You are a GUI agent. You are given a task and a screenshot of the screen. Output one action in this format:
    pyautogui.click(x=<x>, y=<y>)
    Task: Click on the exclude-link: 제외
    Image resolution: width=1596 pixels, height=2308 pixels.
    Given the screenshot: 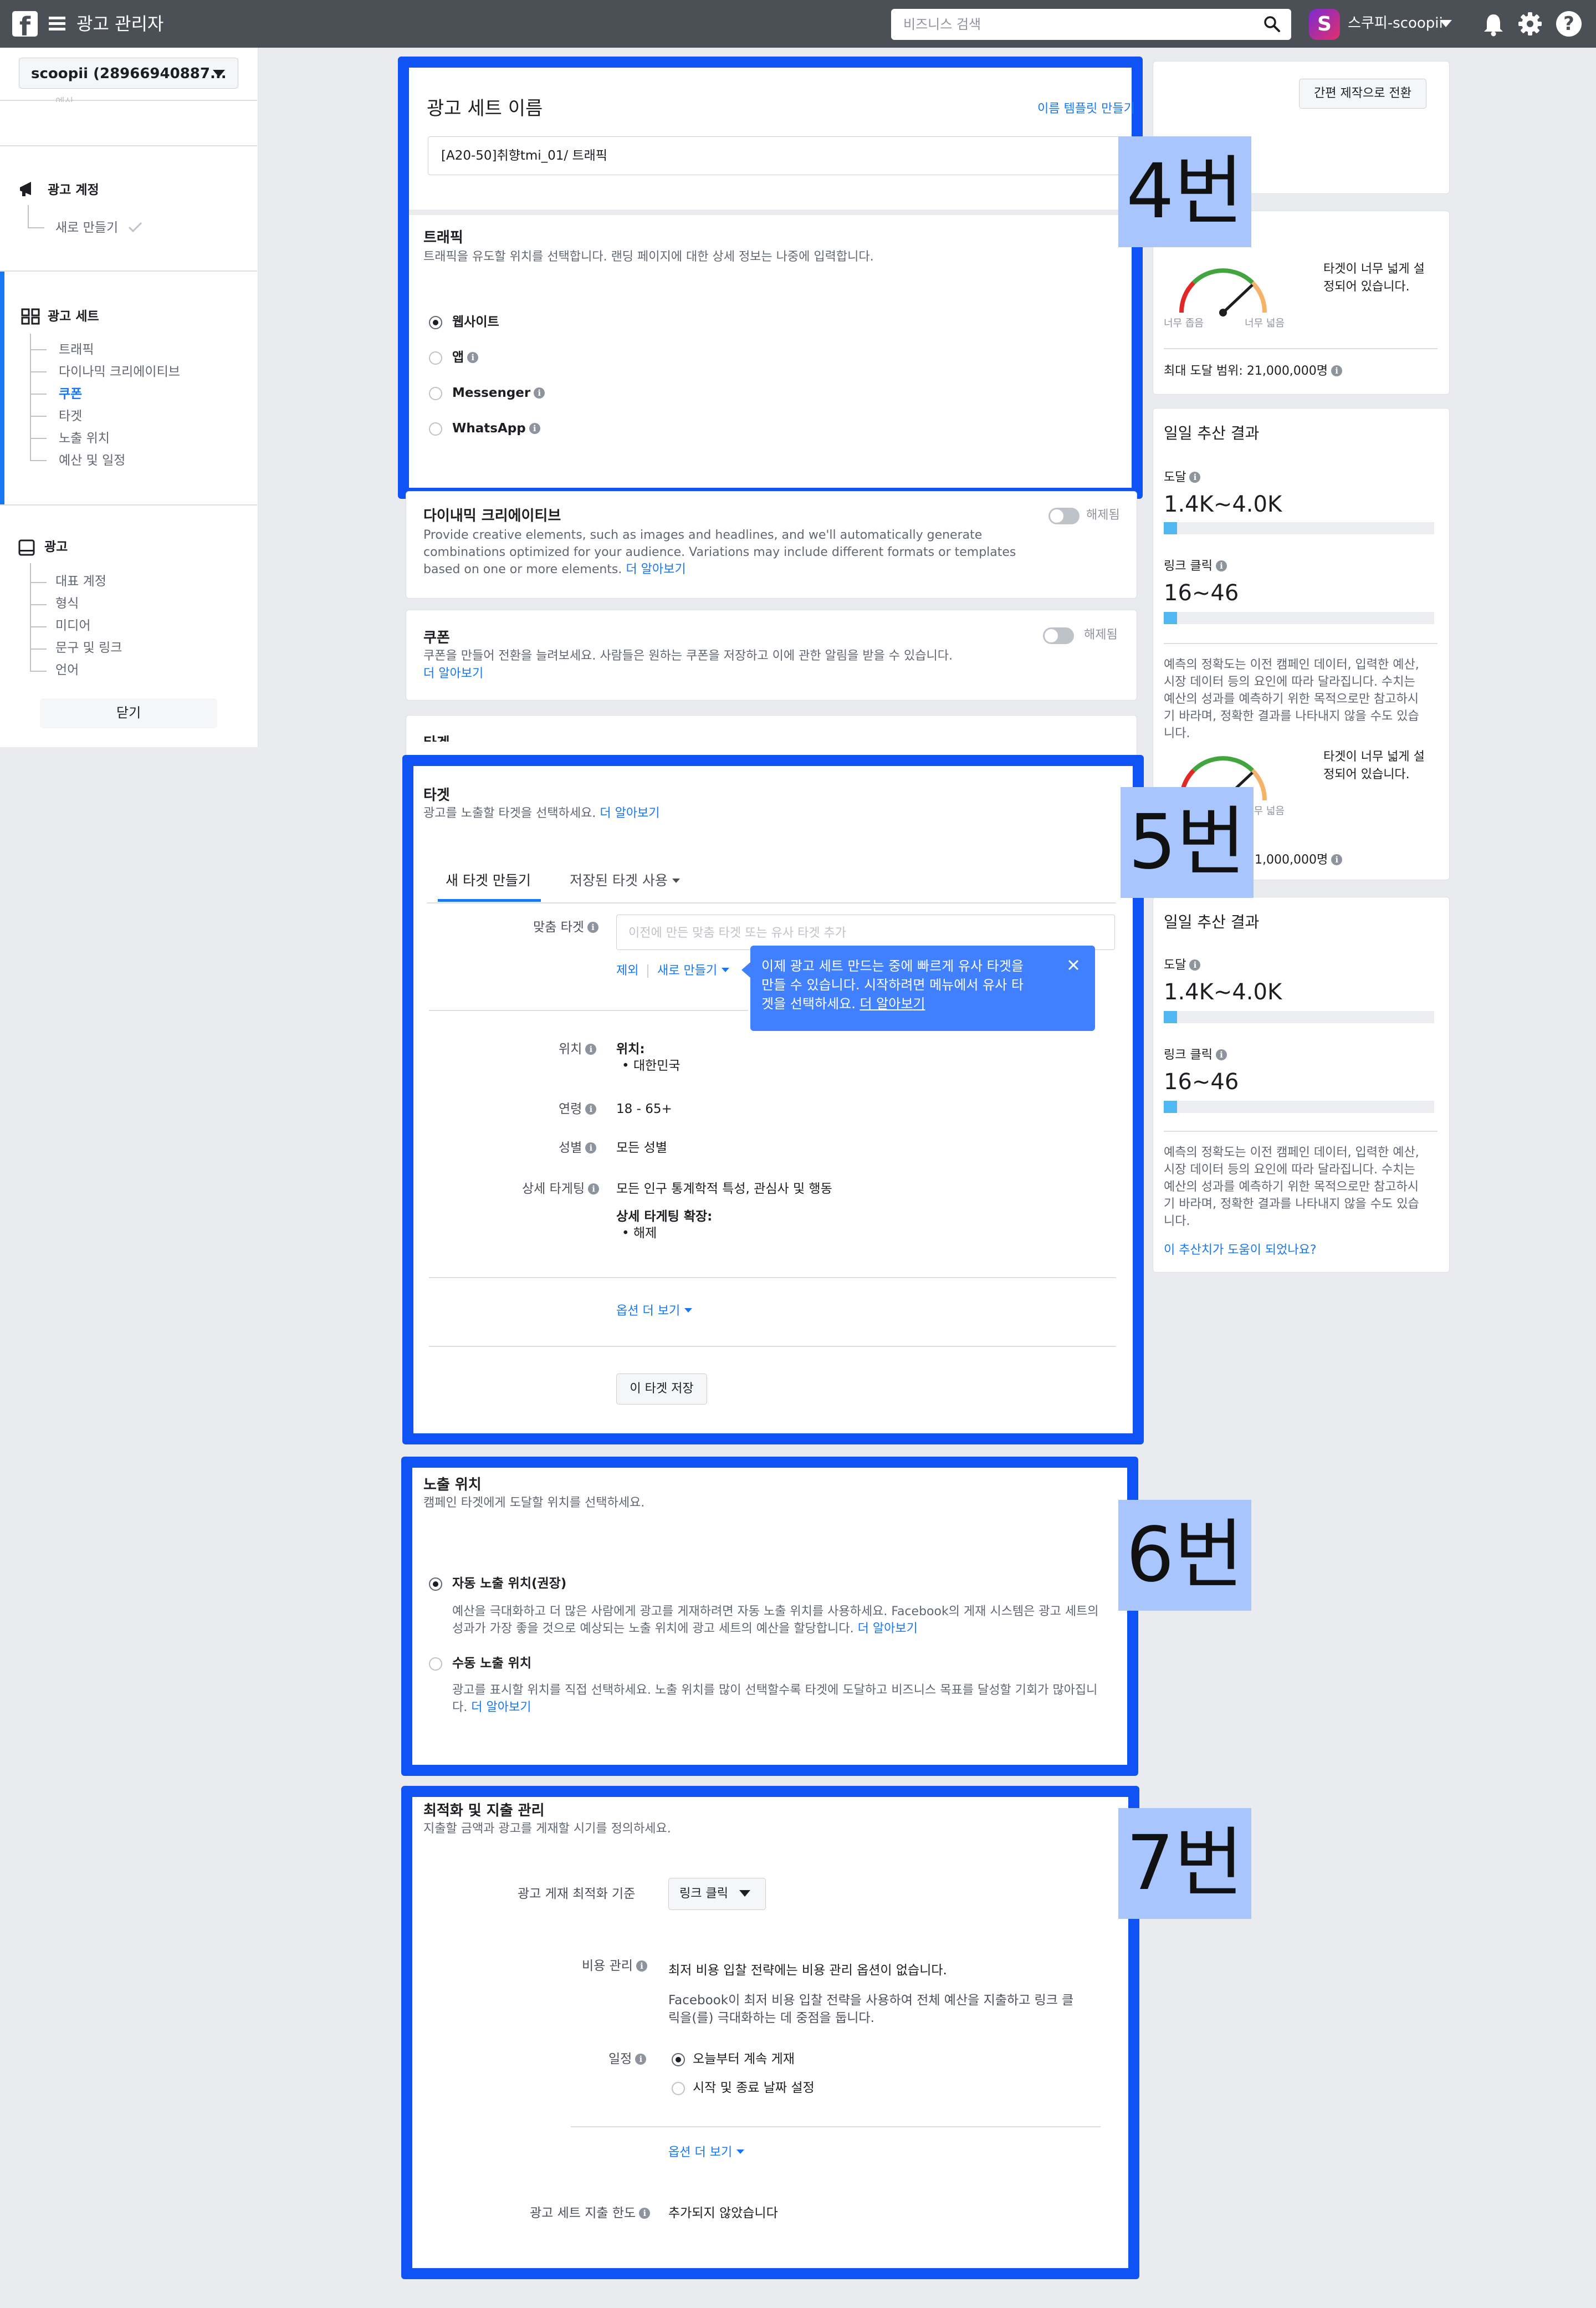 What is the action you would take?
    pyautogui.click(x=627, y=971)
    